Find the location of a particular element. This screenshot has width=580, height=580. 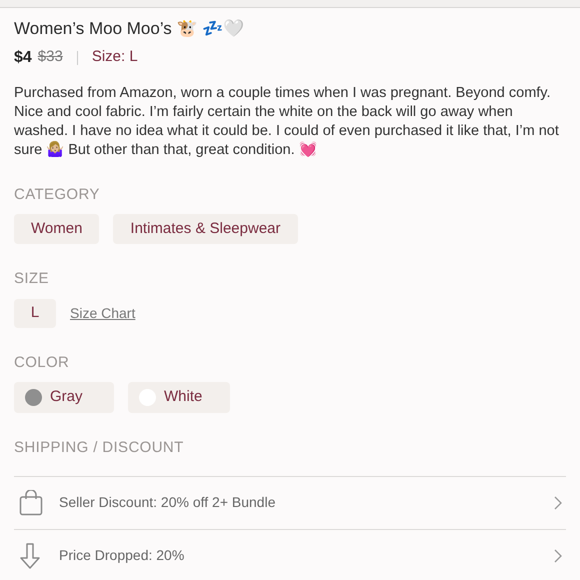

size-chip: L is located at coordinates (35, 313).